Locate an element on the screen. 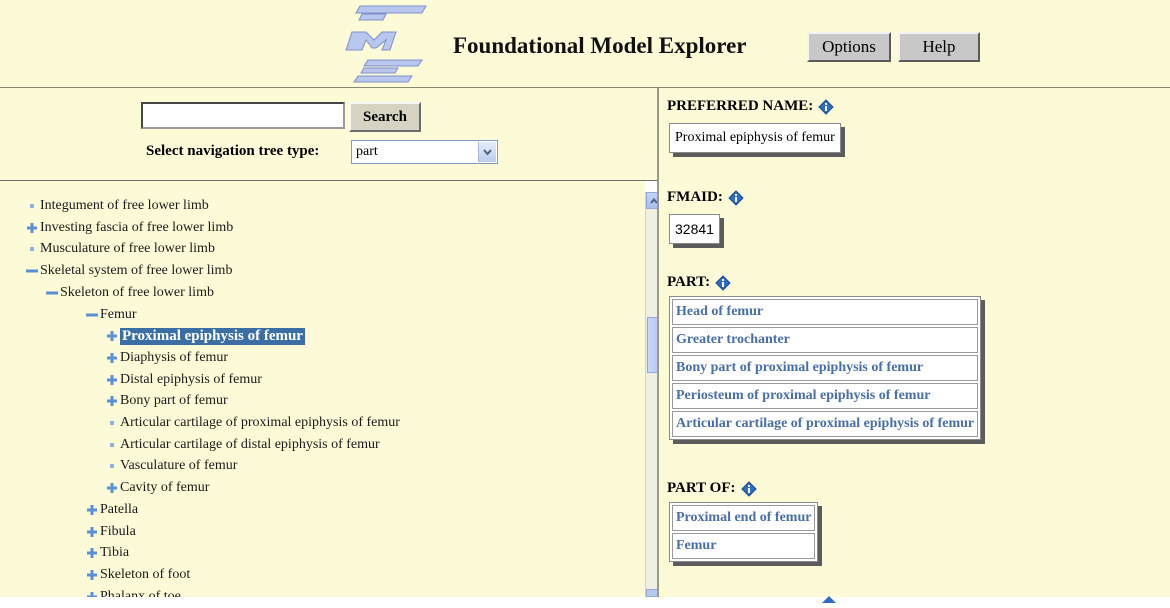 The height and width of the screenshot is (608, 1170). tree-item-label: Proximal epiphysis of femur is located at coordinates (212, 336).